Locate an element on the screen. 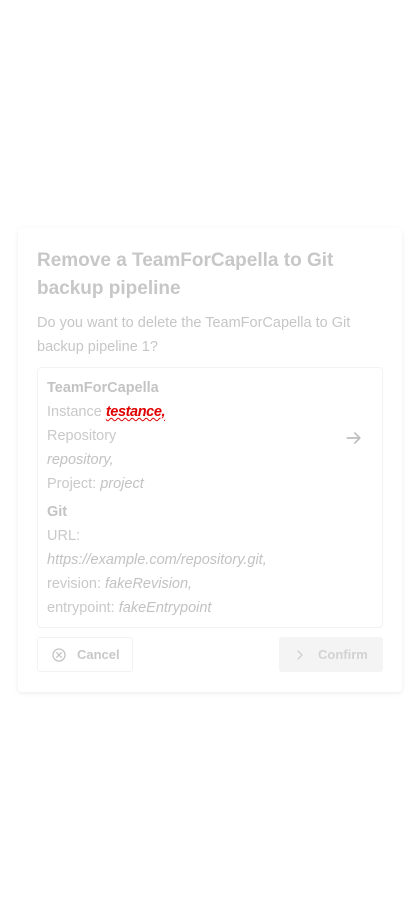 The height and width of the screenshot is (920, 420). repository-label: Repository is located at coordinates (82, 436).